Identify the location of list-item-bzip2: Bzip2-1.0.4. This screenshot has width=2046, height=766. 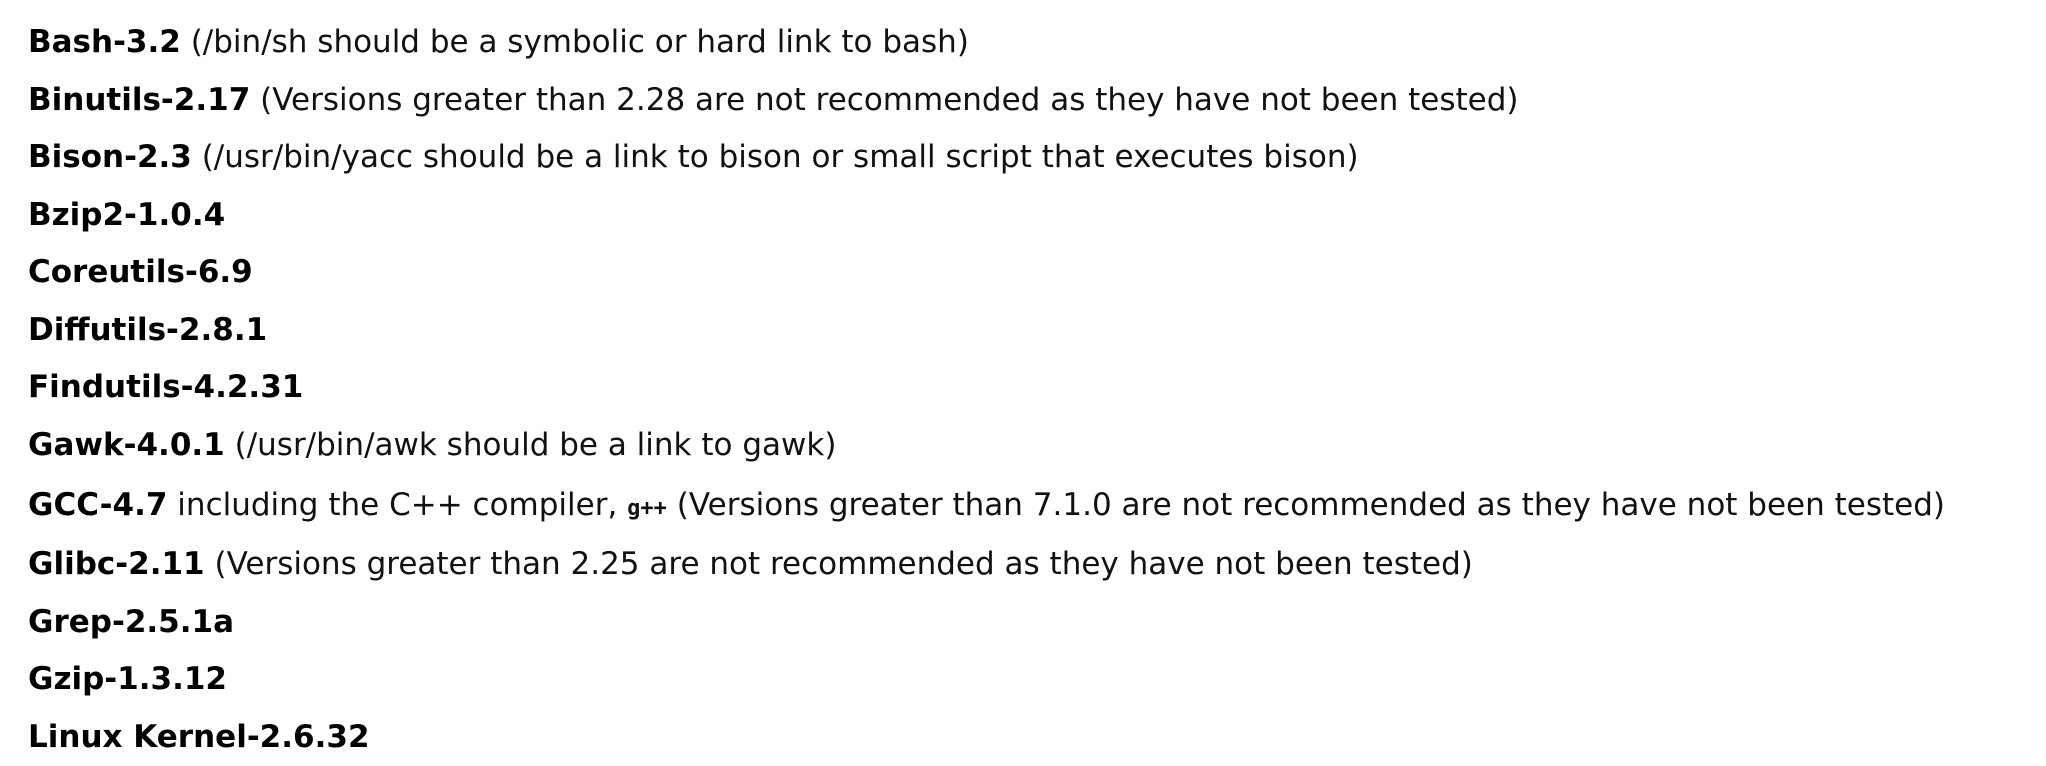
(1028, 216).